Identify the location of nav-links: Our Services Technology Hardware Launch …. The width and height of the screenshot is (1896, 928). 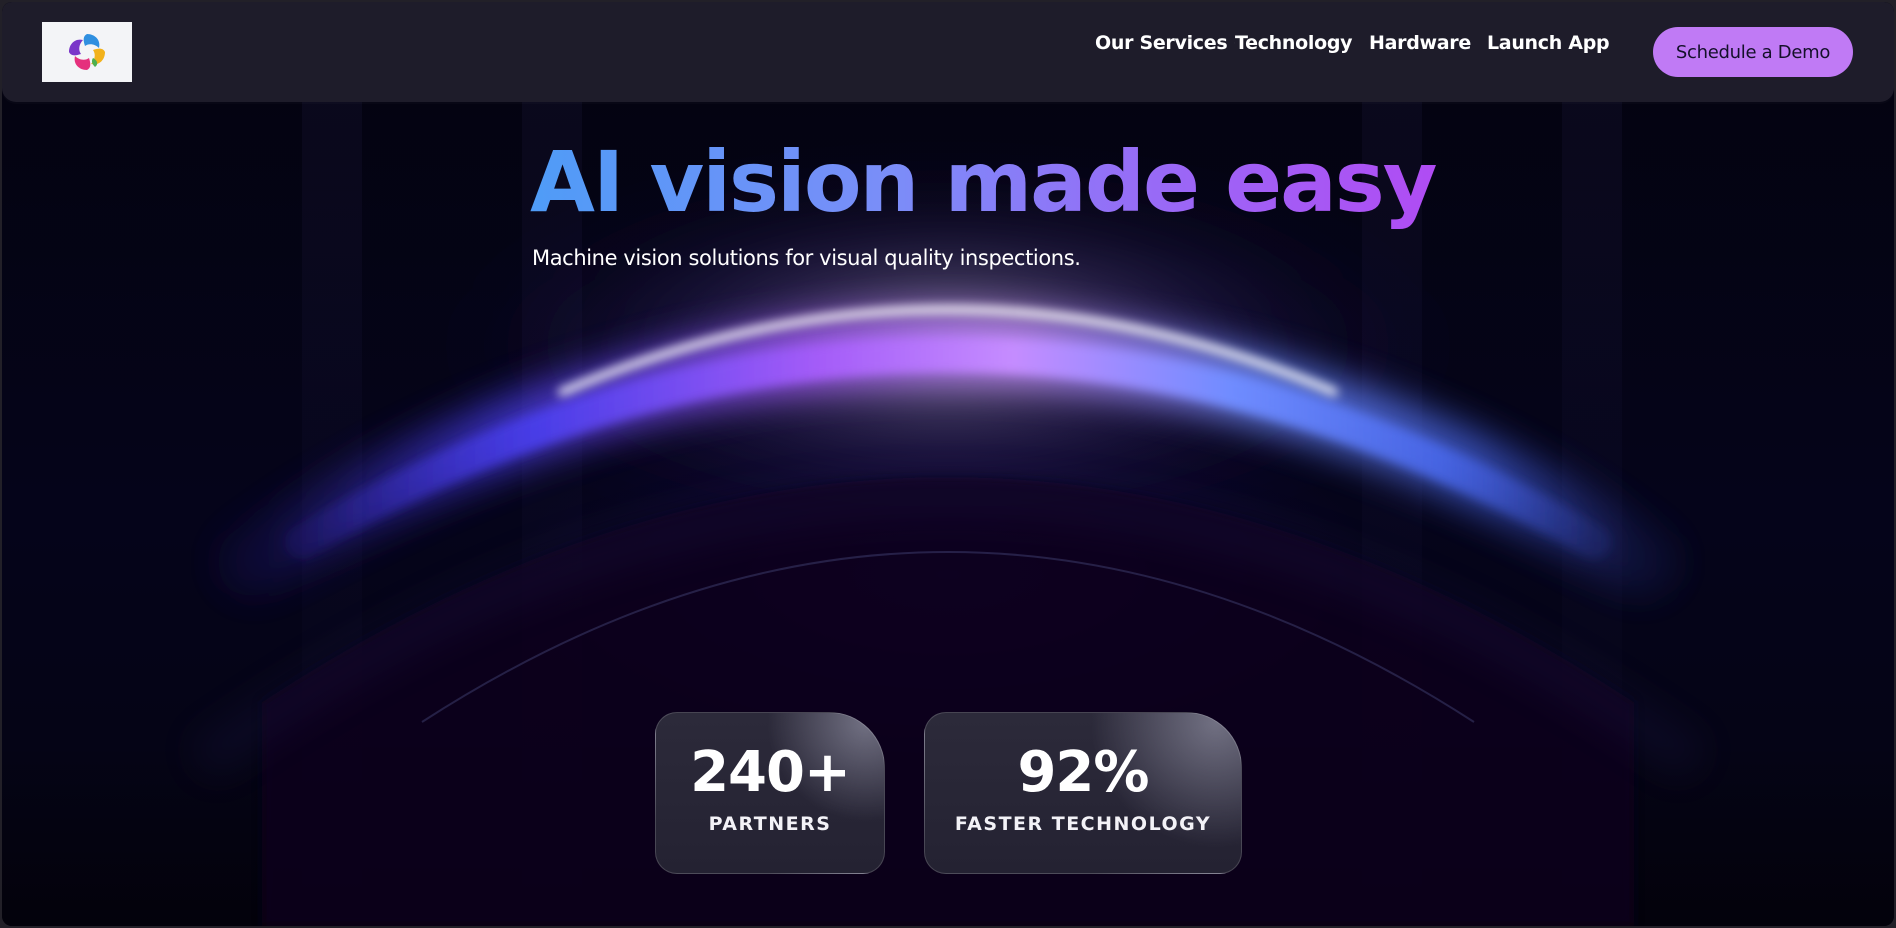
(1359, 43).